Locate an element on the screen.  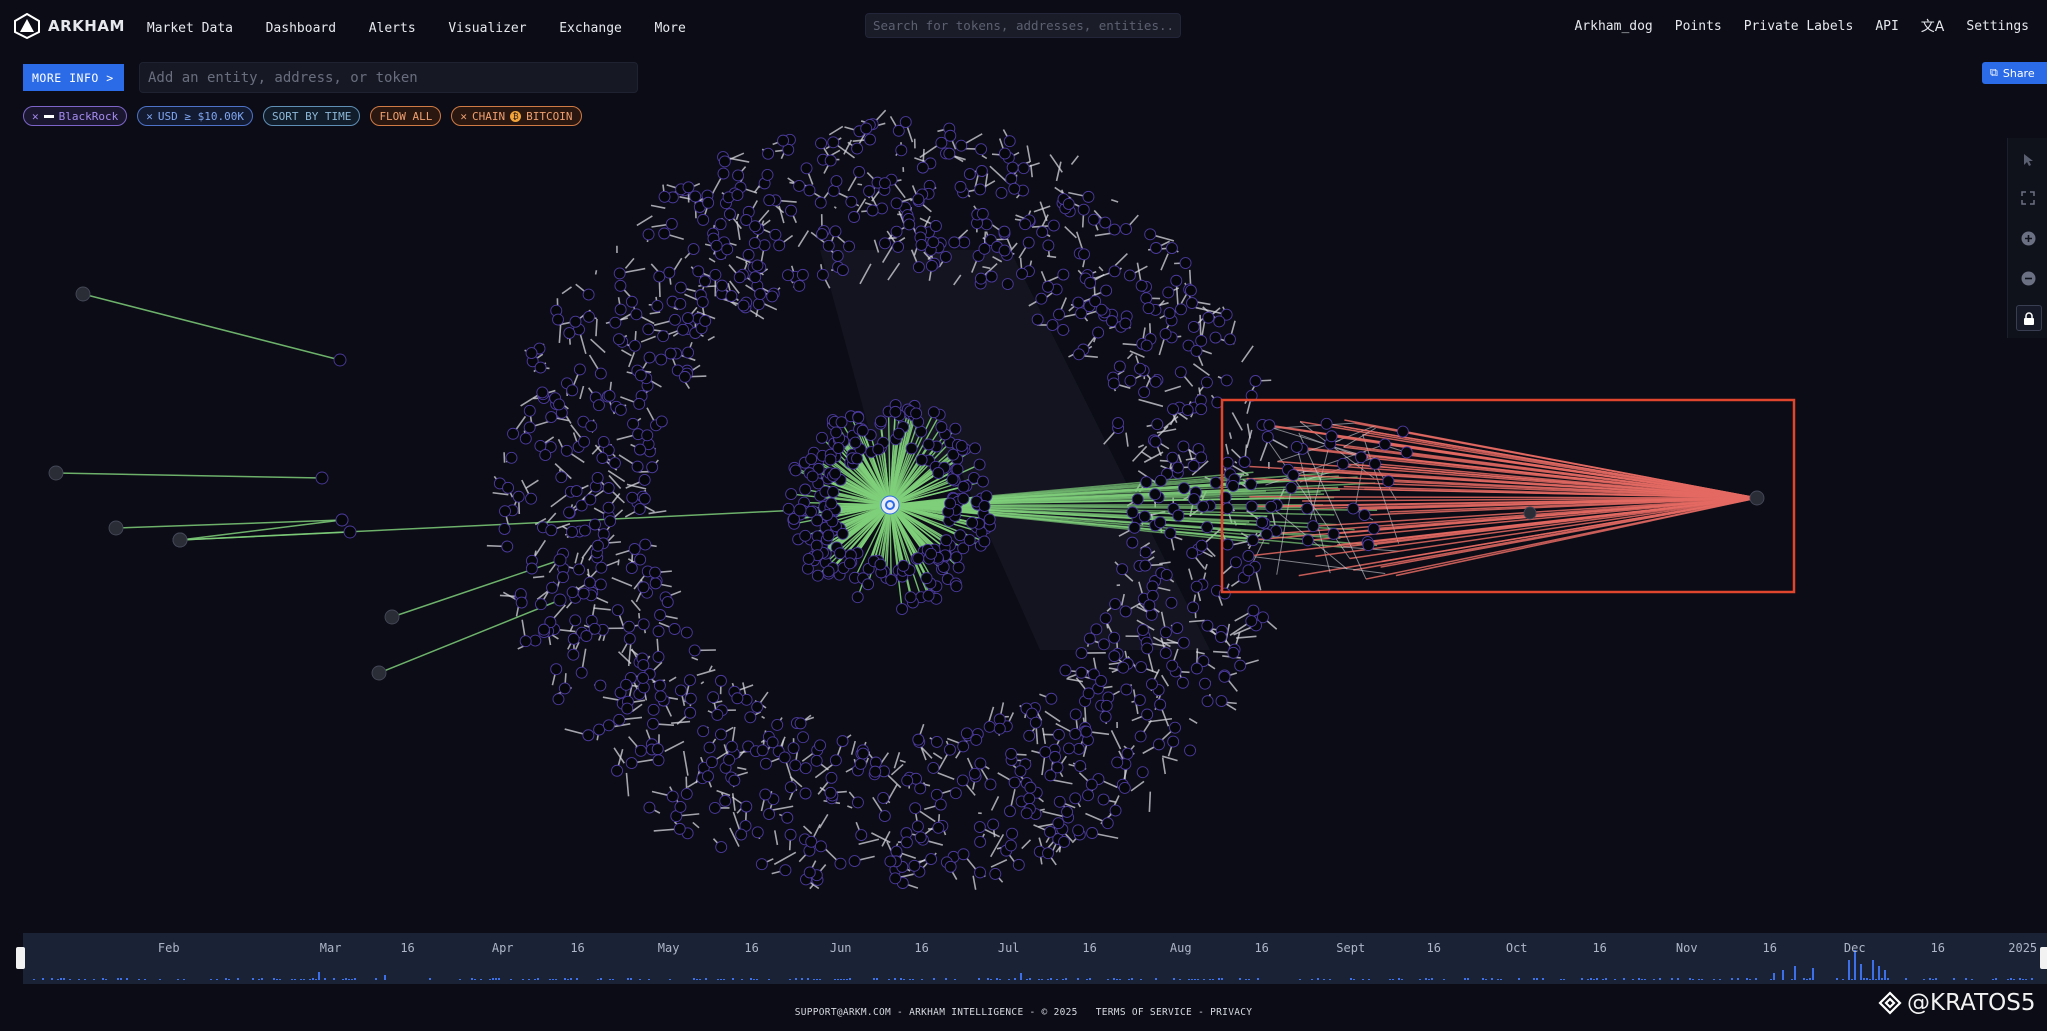
nav-visualizer: Visualizer is located at coordinates (487, 28).